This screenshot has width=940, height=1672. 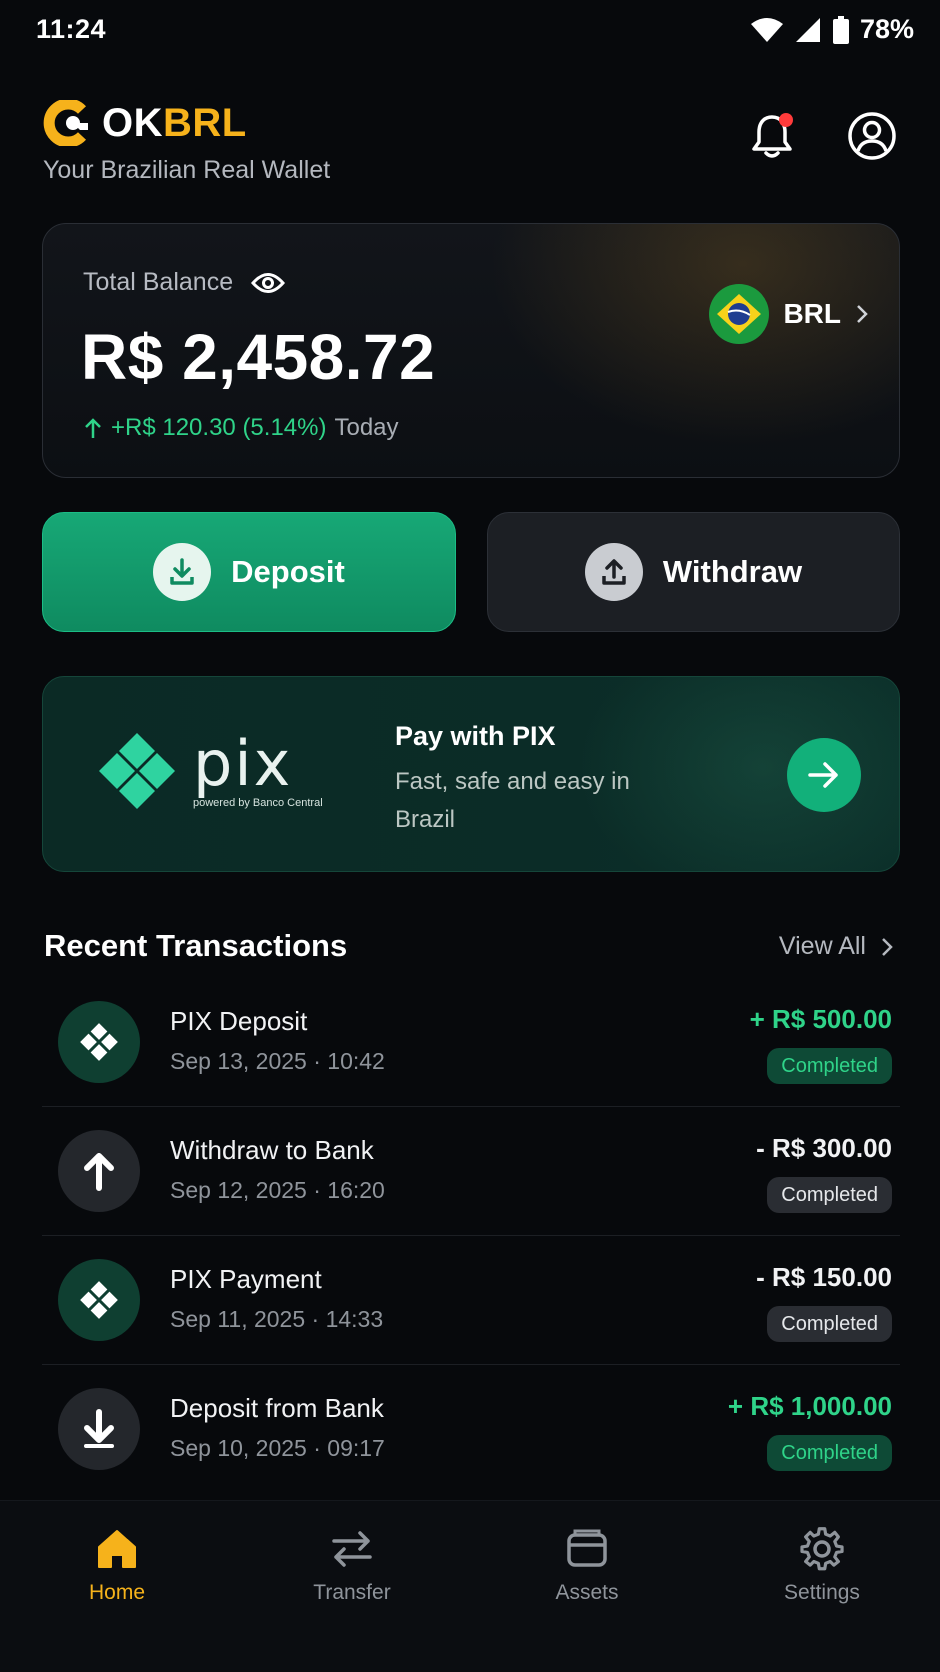 I want to click on user-circle-icon, so click(x=872, y=136).